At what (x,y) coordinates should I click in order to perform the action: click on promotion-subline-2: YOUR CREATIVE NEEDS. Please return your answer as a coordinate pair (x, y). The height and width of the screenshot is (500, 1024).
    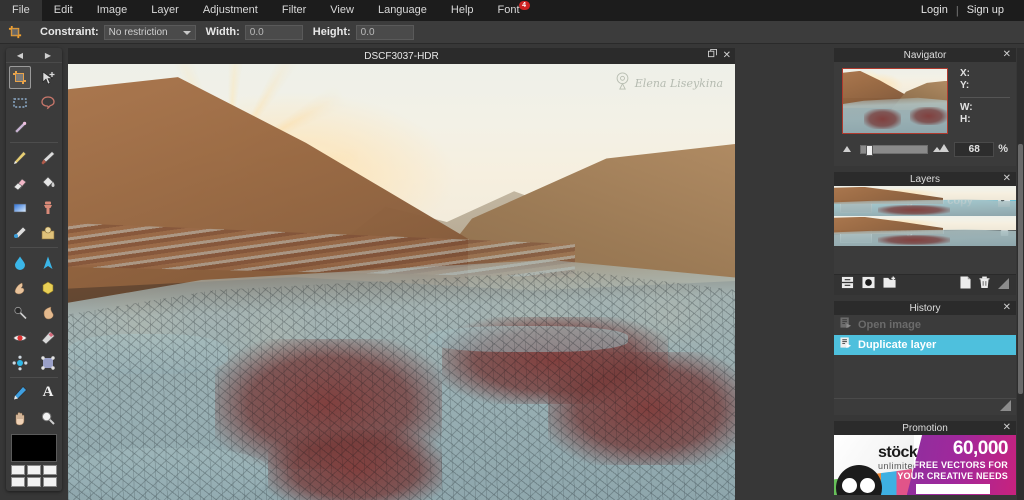
    Looking at the image, I should click on (952, 476).